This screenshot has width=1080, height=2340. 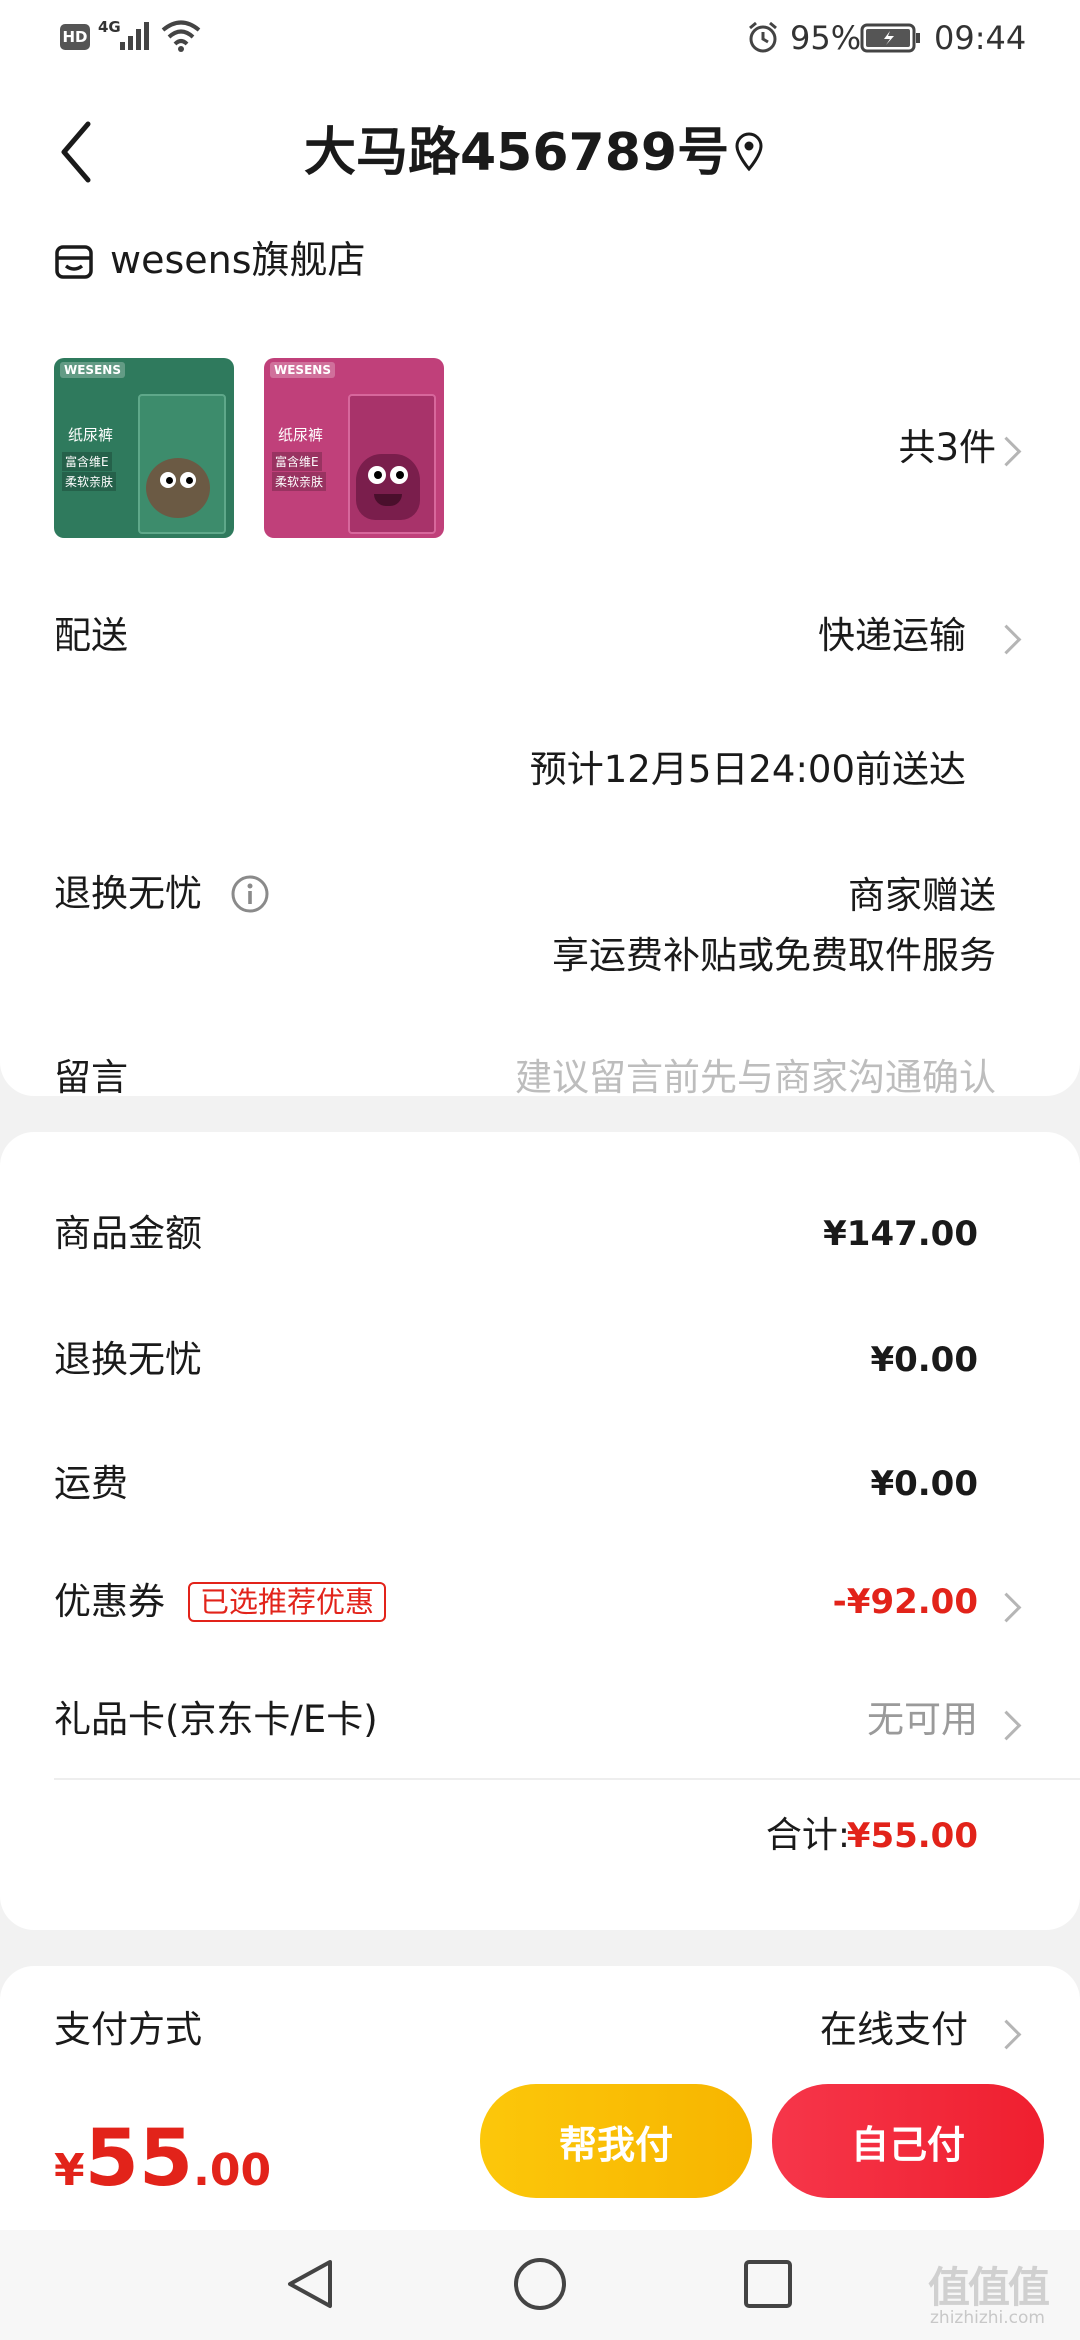 I want to click on shipping-fee-label: 运费, so click(x=91, y=1483).